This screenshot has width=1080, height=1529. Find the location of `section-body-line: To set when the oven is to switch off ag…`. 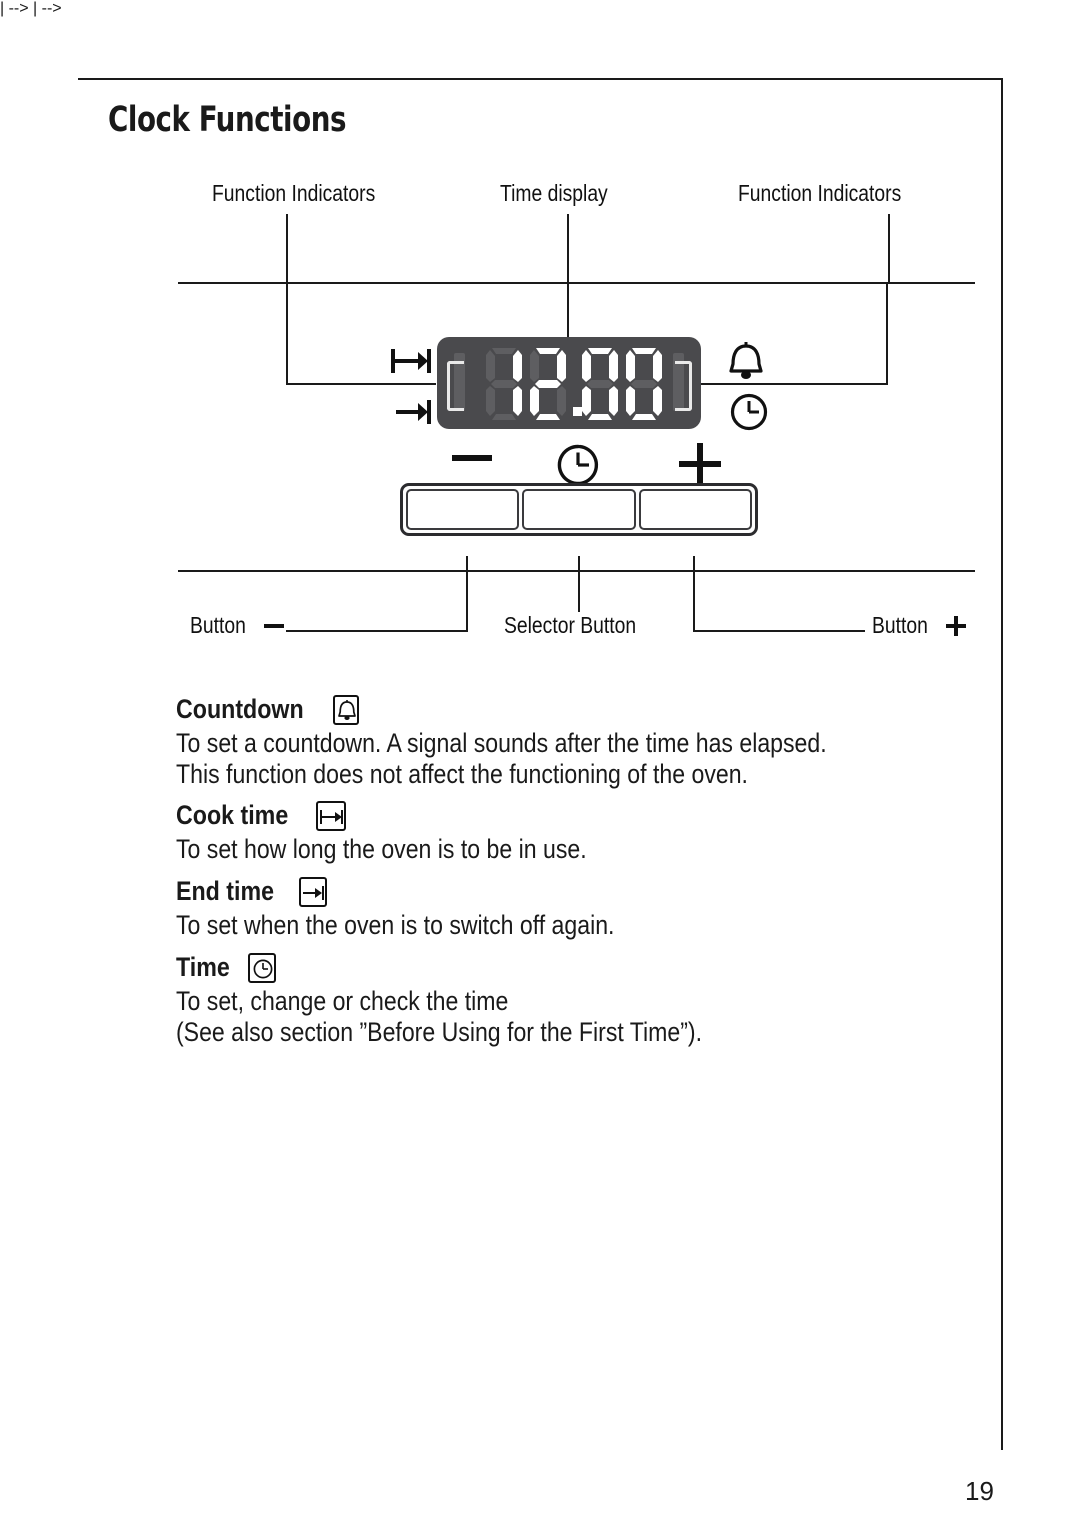

section-body-line: To set when the oven is to switch off ag… is located at coordinates (395, 925).